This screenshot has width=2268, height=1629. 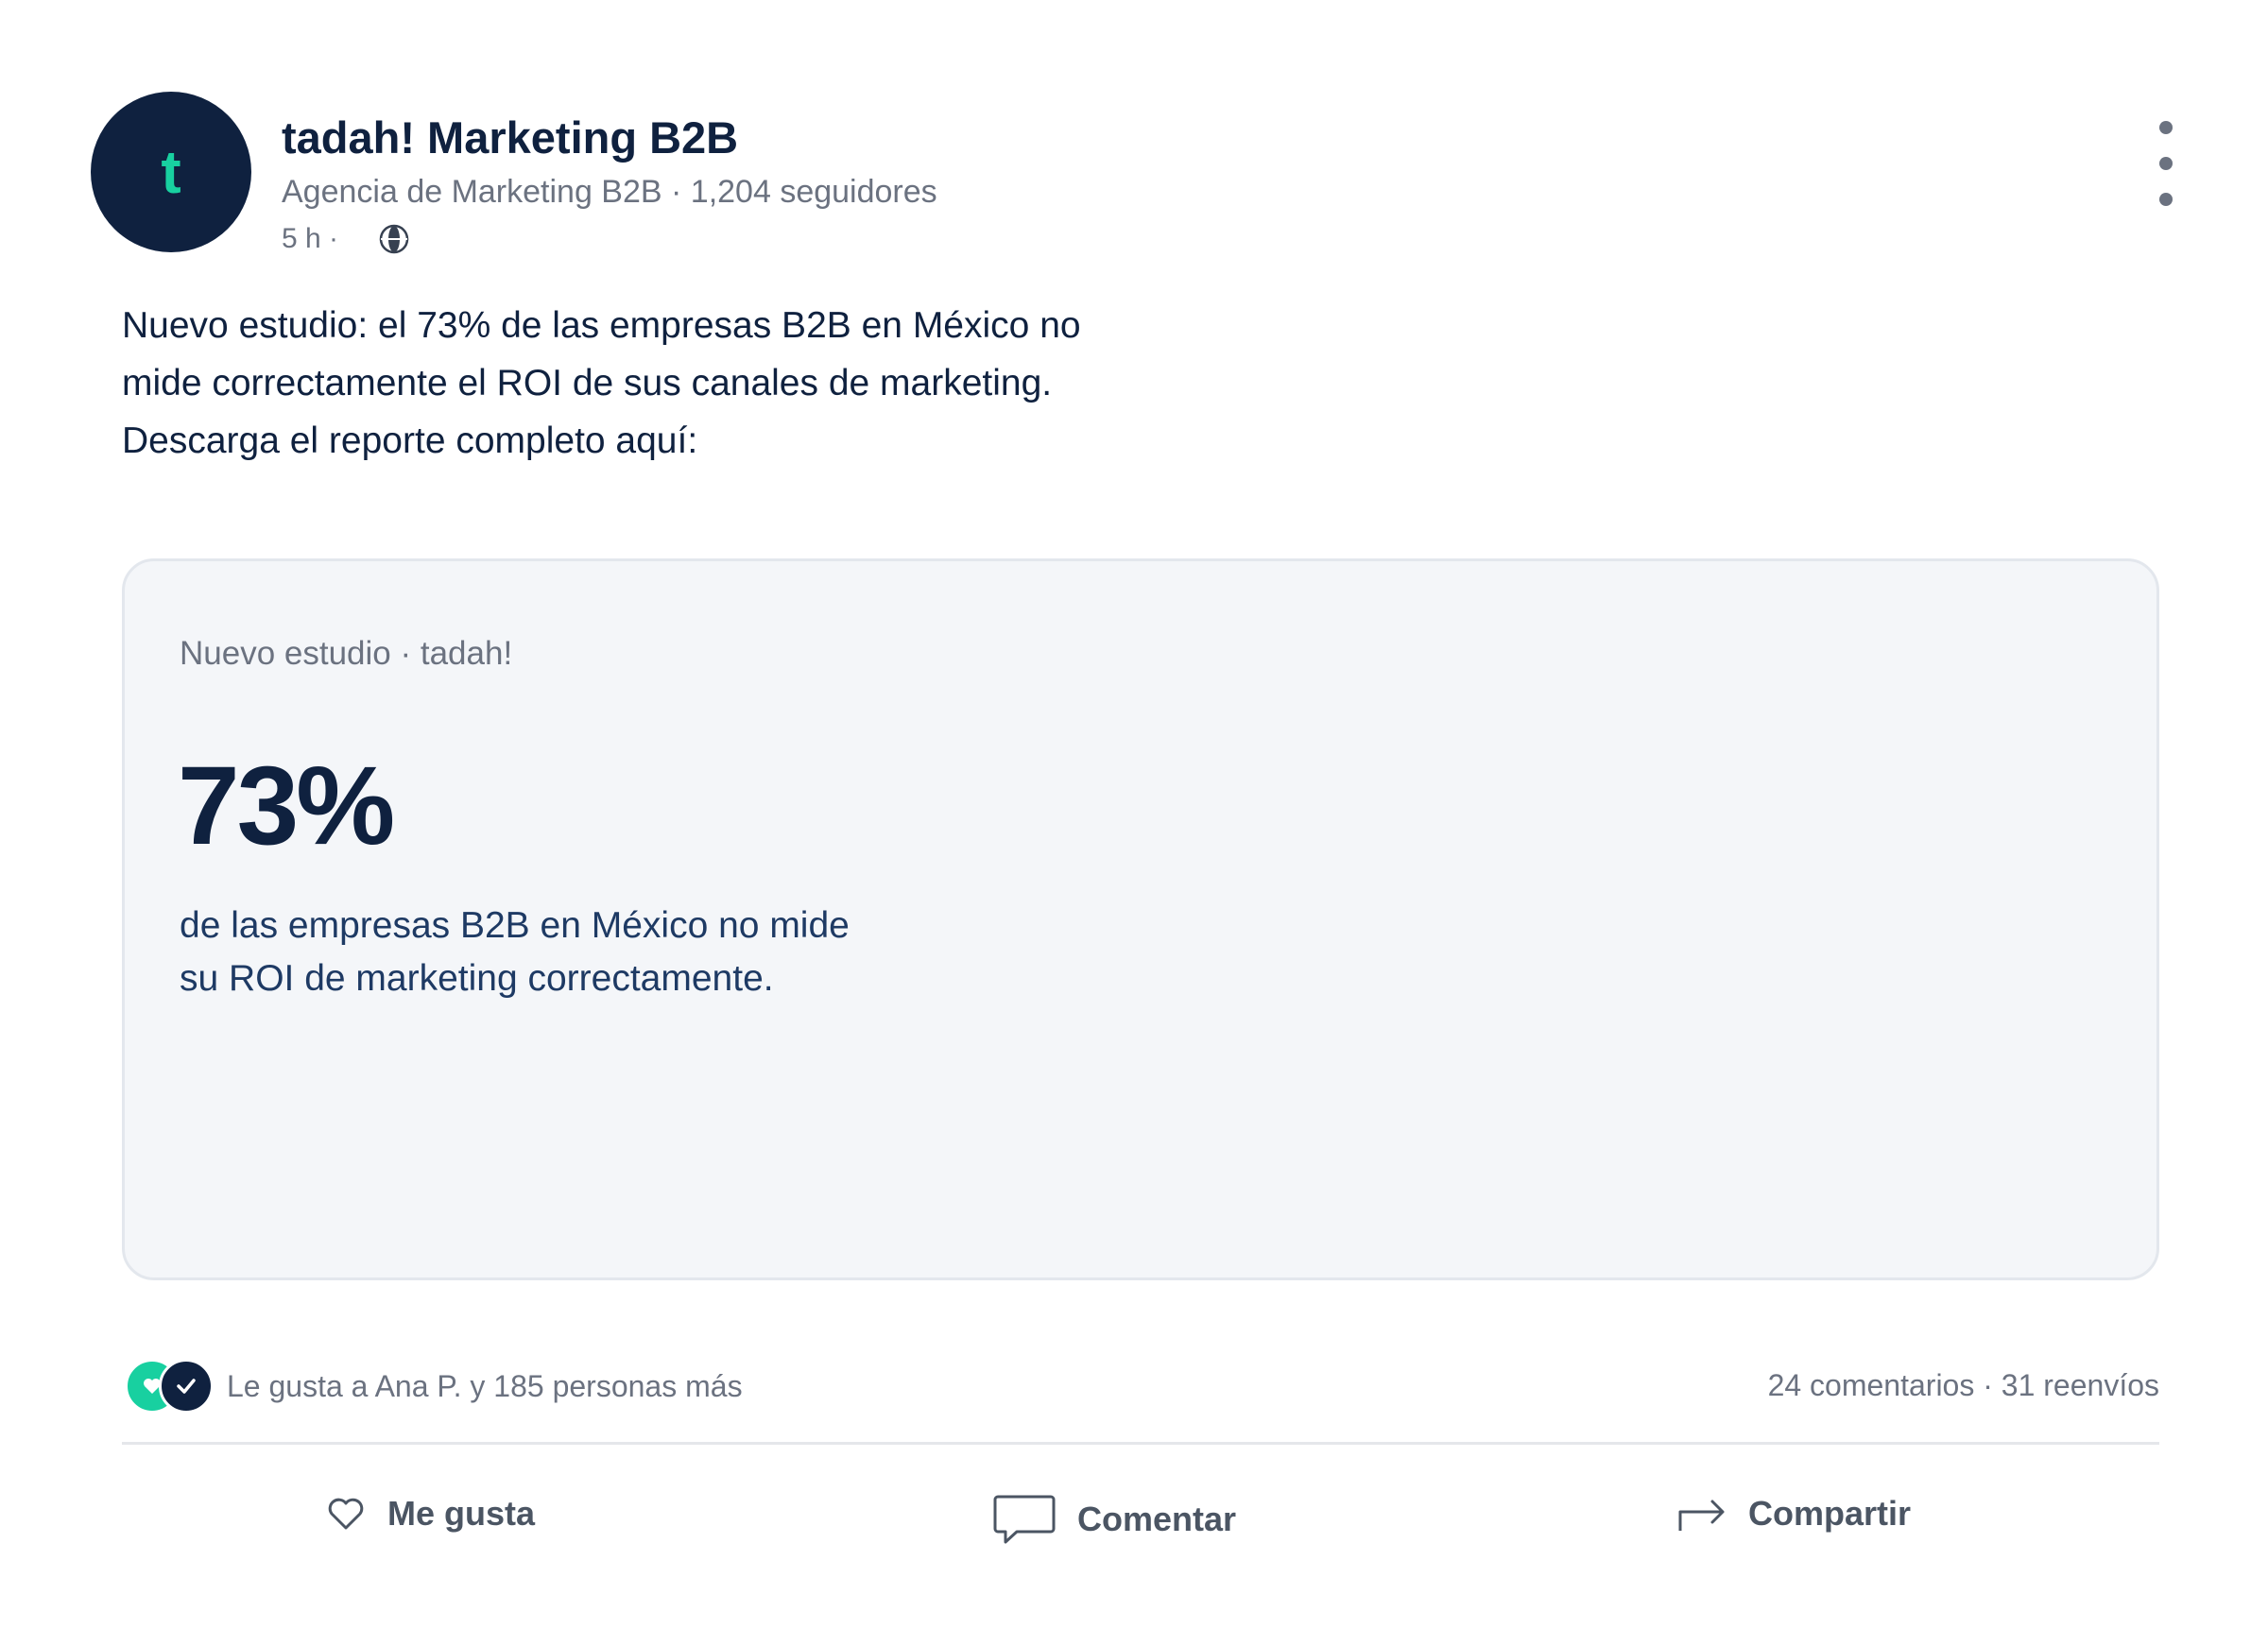 What do you see at coordinates (485, 1385) in the screenshot?
I see `reactions-text: Le gusta a Ana P. y 185 personas más` at bounding box center [485, 1385].